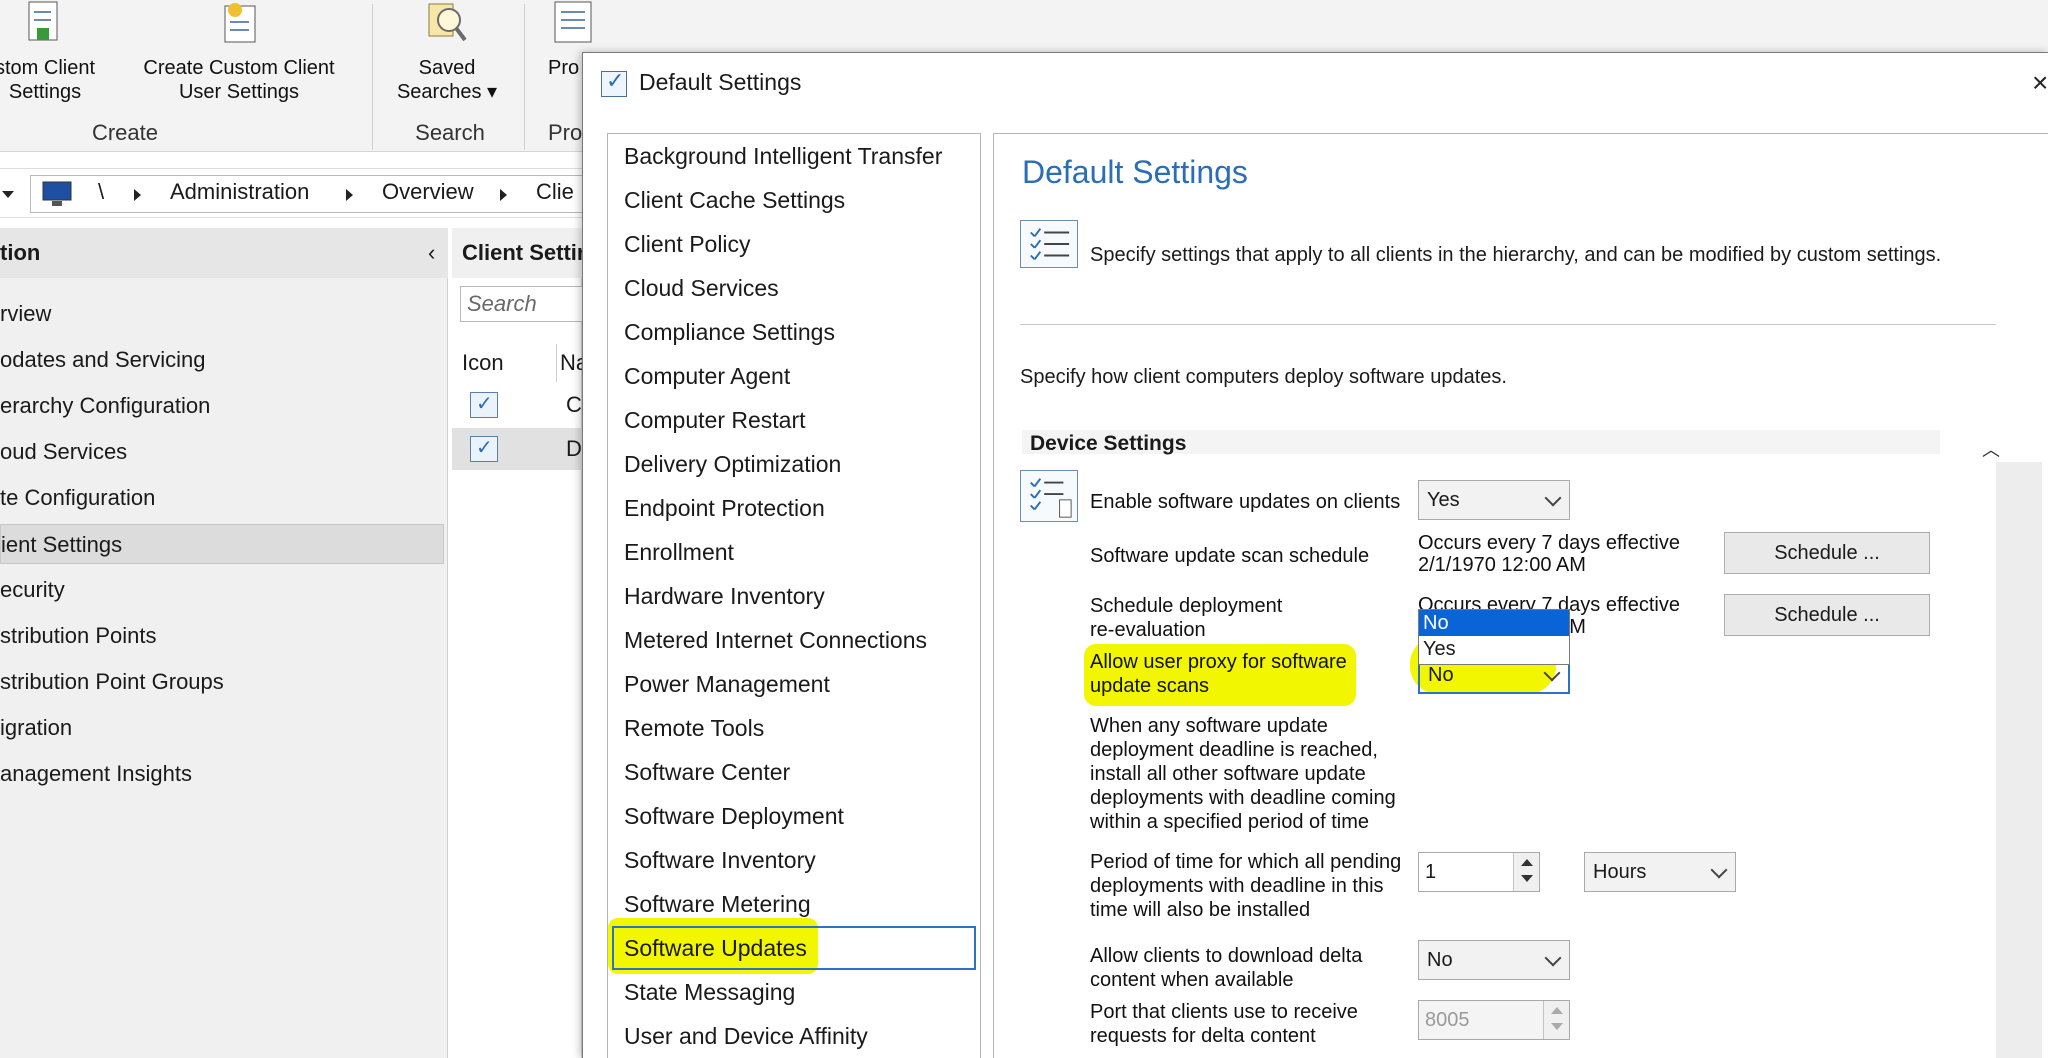  Describe the element at coordinates (720, 82) in the screenshot. I see `dialog-title: Default Settings` at that location.